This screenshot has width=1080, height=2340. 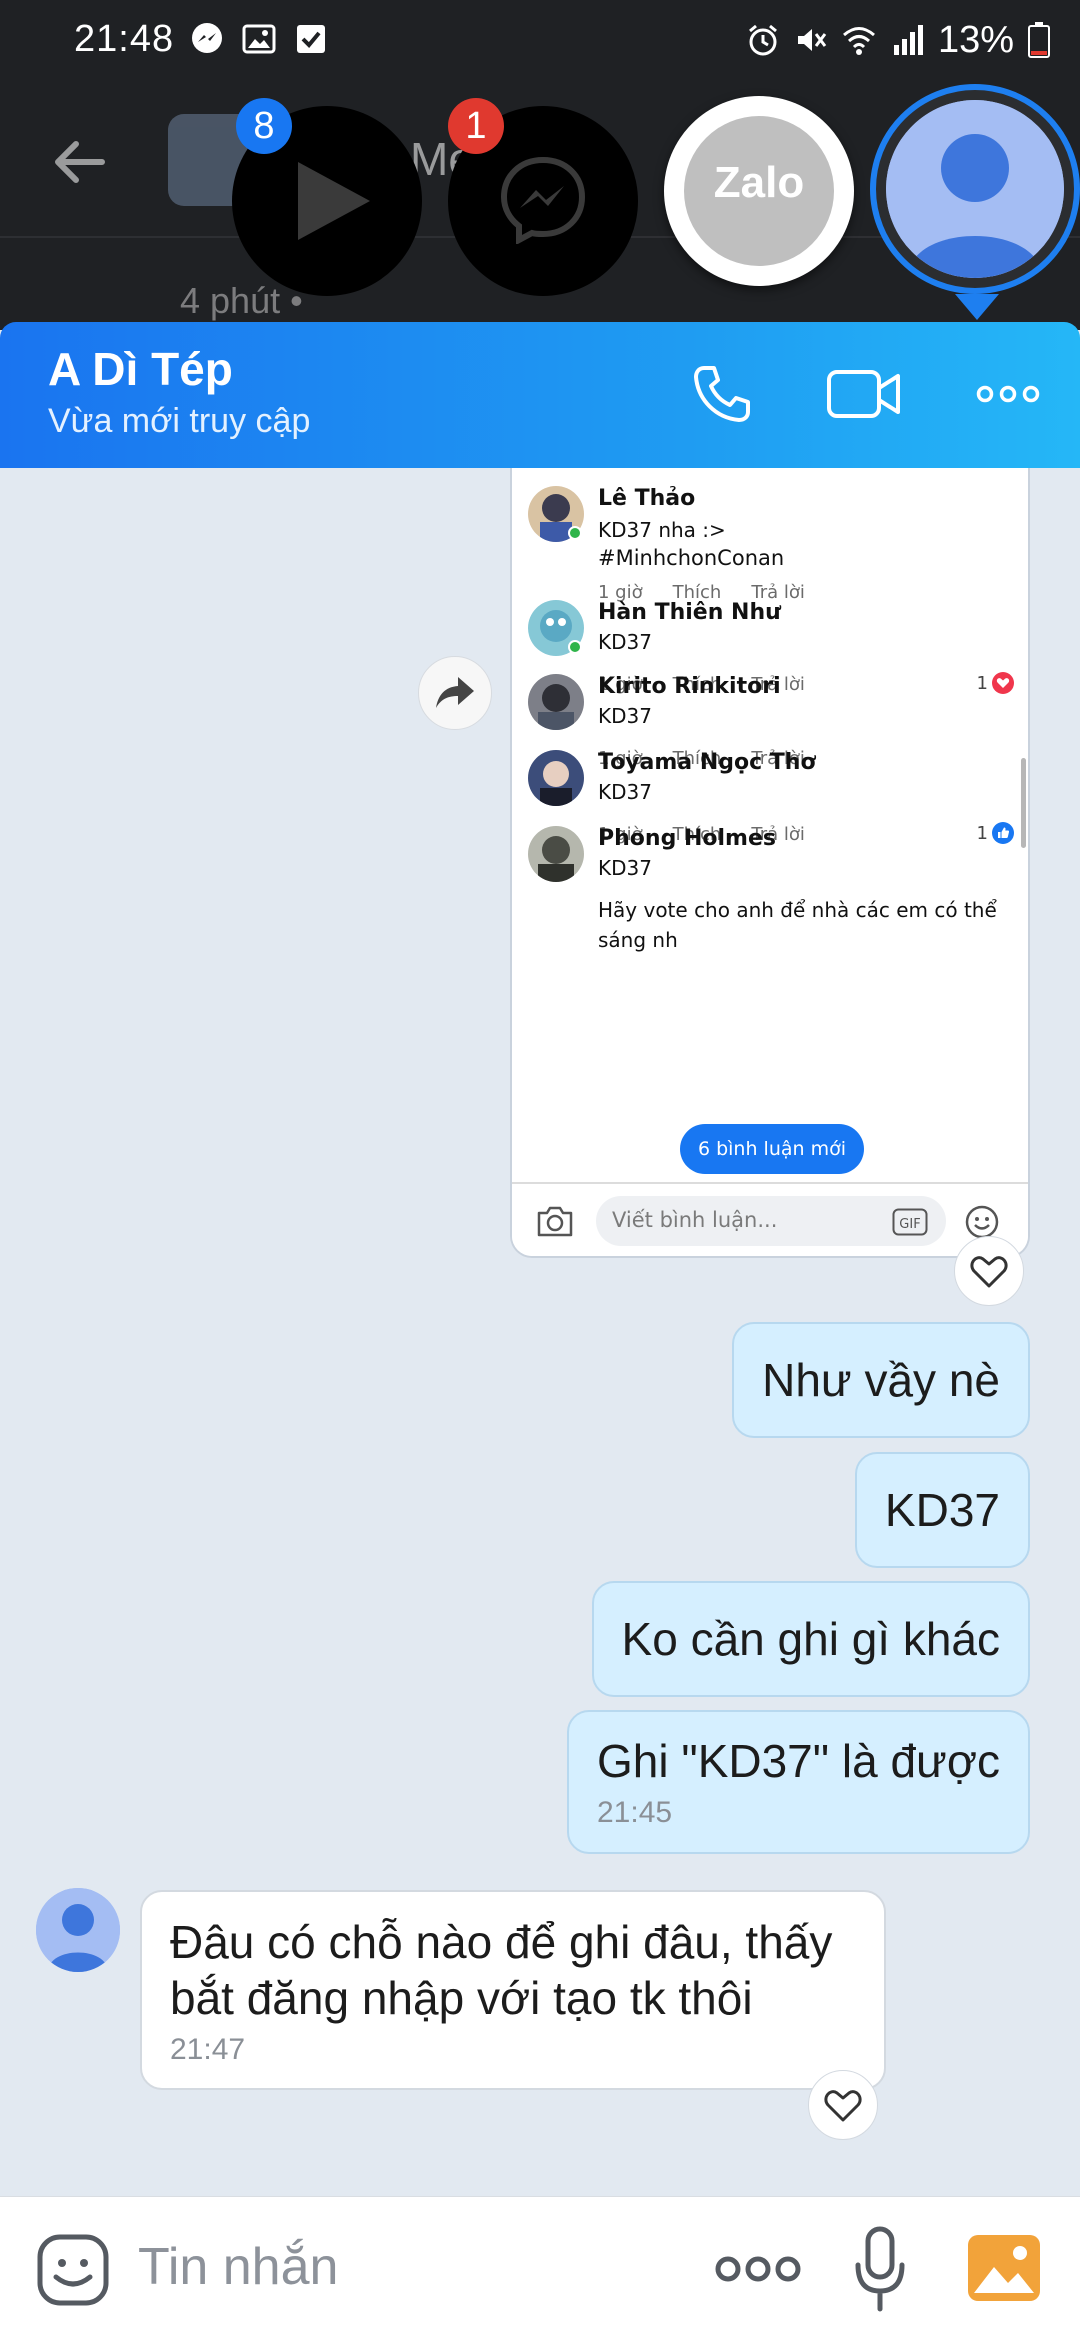 I want to click on signal-icon, so click(x=908, y=40).